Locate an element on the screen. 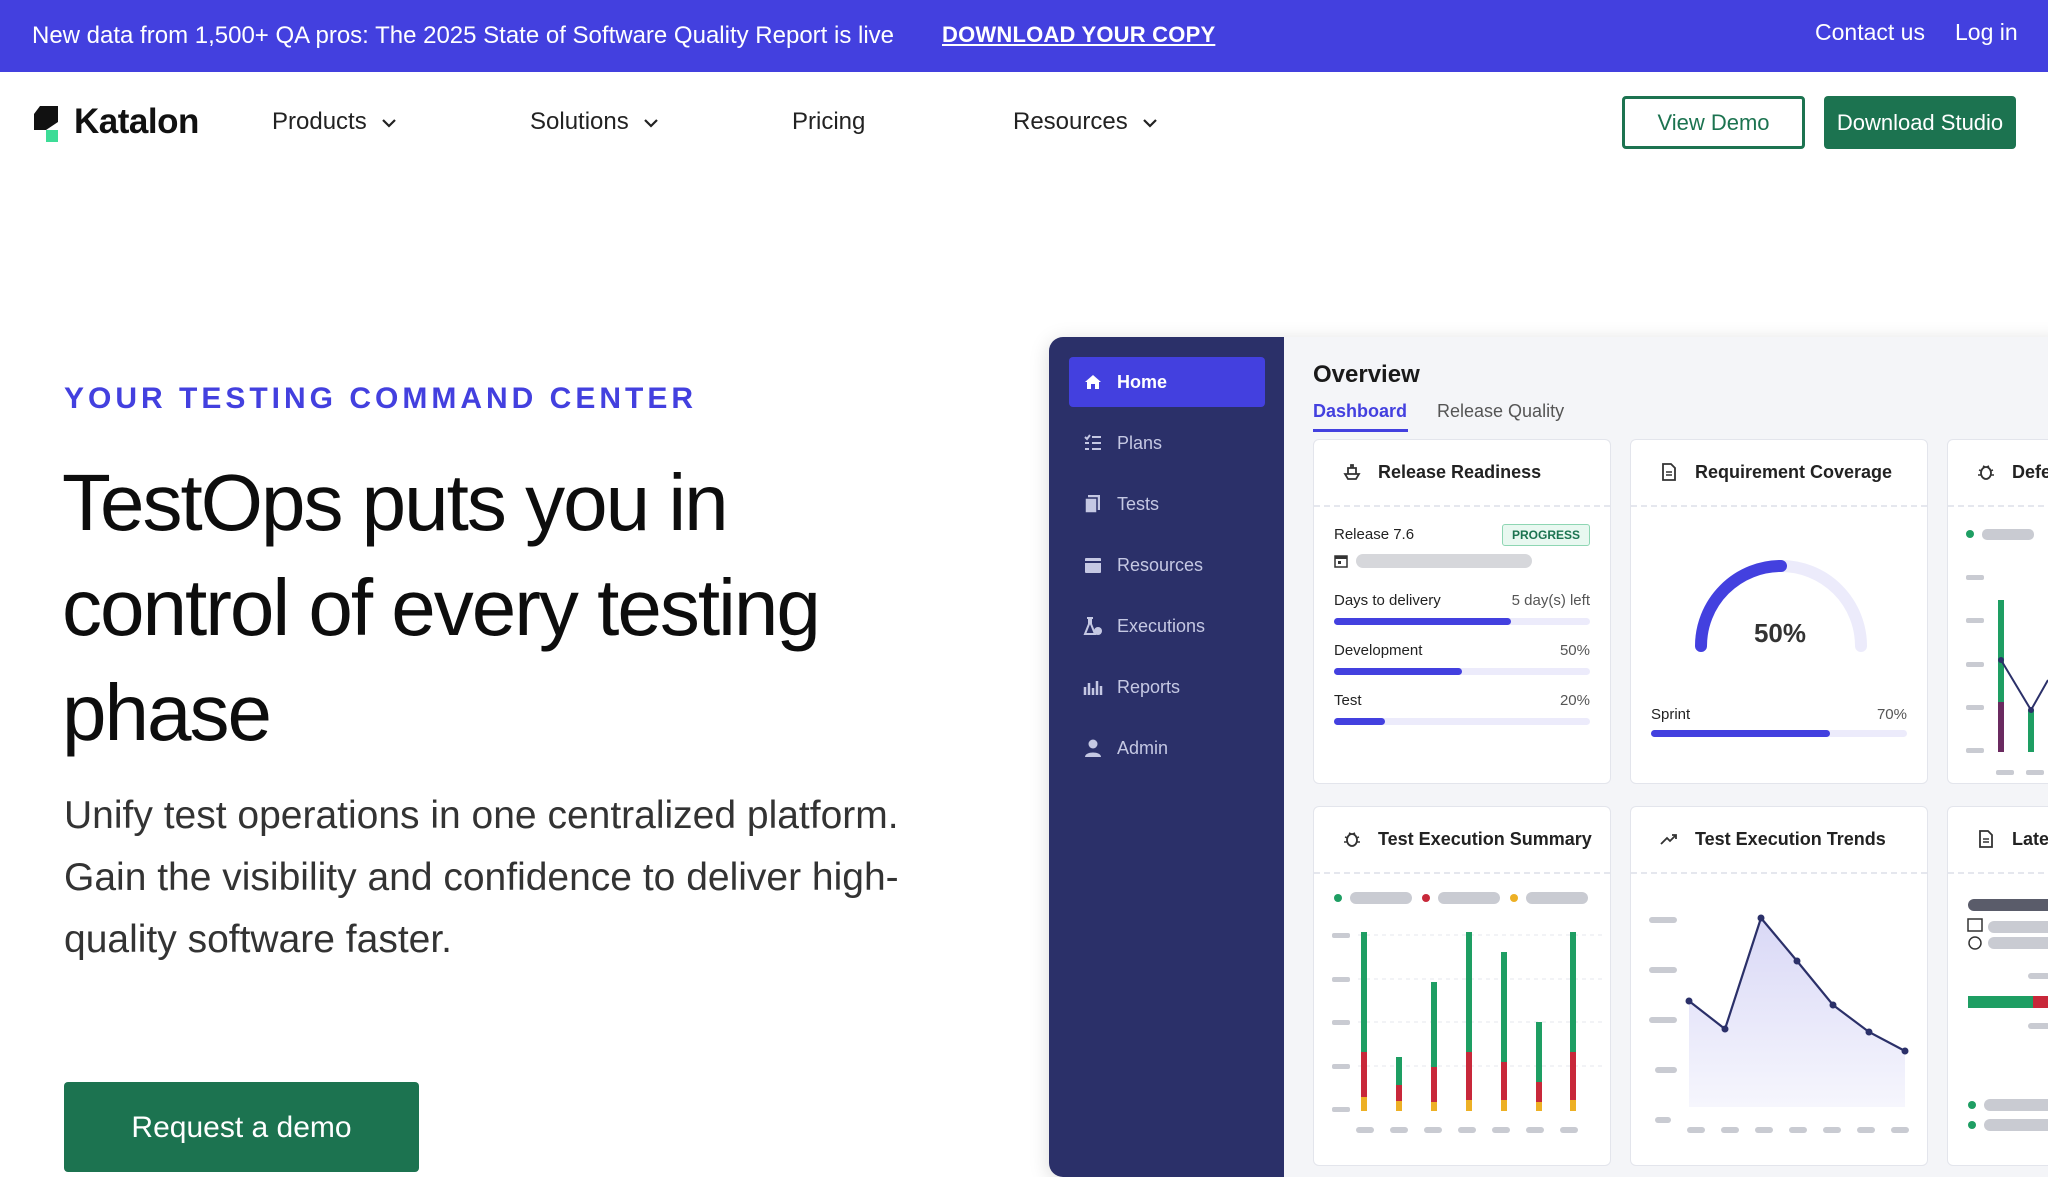 The image size is (2048, 1177). nav-solutions: Solutions is located at coordinates (594, 122).